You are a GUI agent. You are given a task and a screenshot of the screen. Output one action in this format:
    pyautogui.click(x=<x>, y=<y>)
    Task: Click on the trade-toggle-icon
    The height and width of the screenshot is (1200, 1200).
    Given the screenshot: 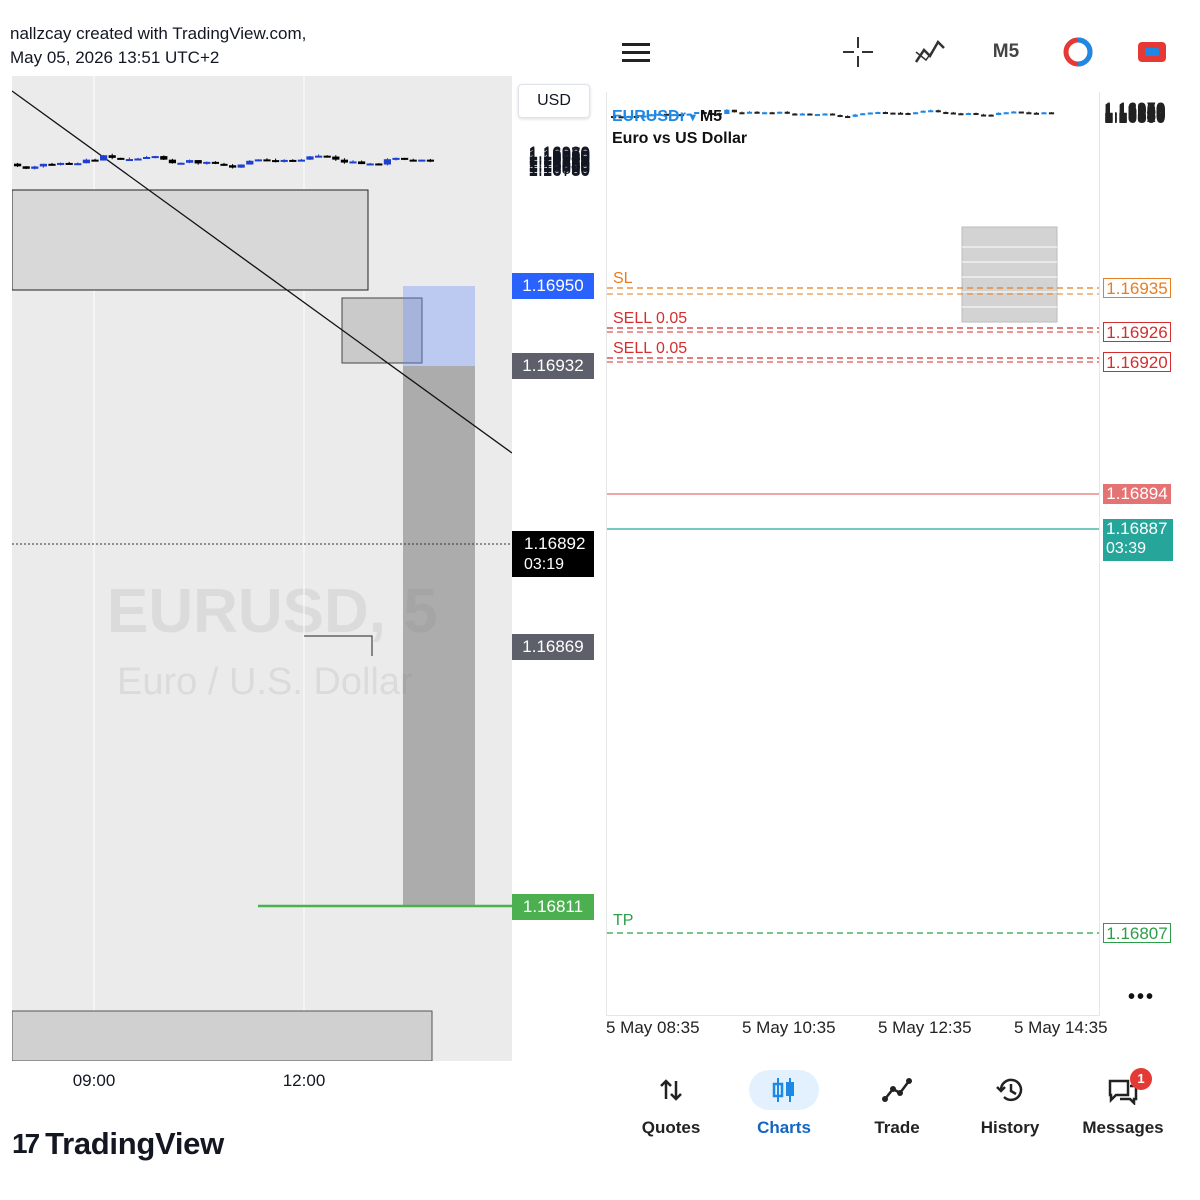 What is the action you would take?
    pyautogui.click(x=1152, y=52)
    